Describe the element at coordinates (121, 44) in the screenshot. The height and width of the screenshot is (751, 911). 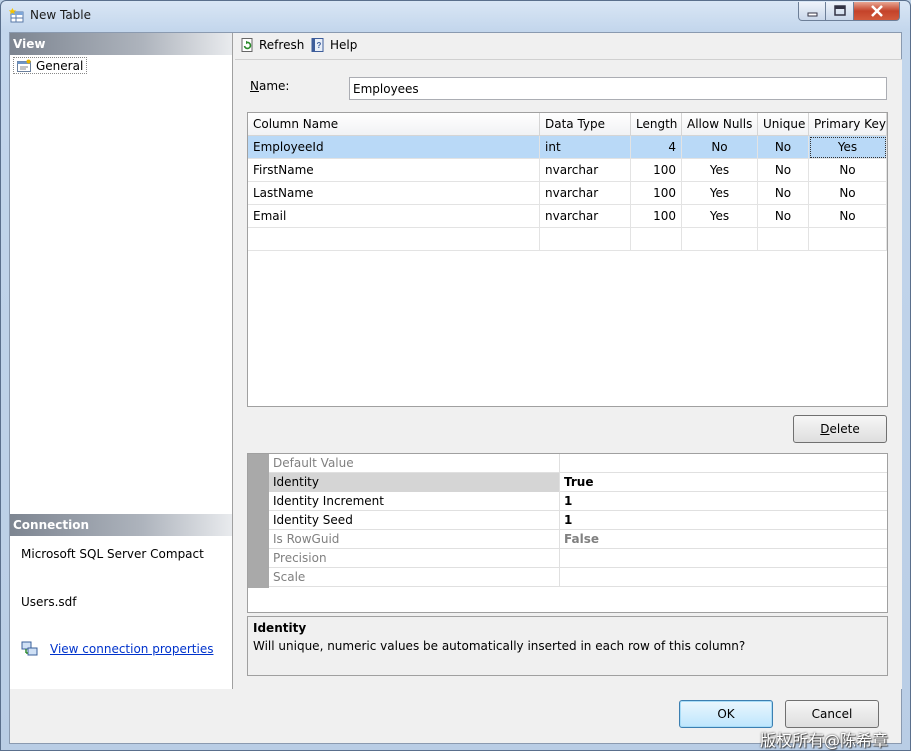
I see `view-header: View` at that location.